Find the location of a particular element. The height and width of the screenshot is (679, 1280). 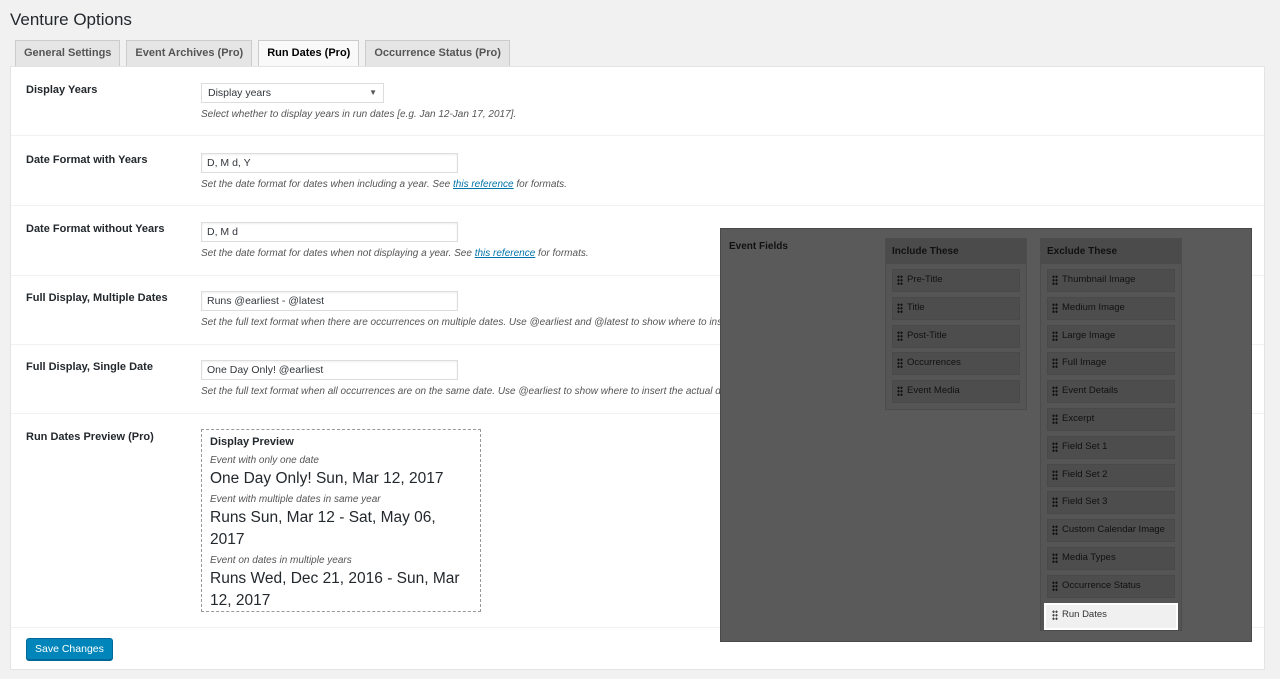

include-item: Occurrences is located at coordinates (956, 364).